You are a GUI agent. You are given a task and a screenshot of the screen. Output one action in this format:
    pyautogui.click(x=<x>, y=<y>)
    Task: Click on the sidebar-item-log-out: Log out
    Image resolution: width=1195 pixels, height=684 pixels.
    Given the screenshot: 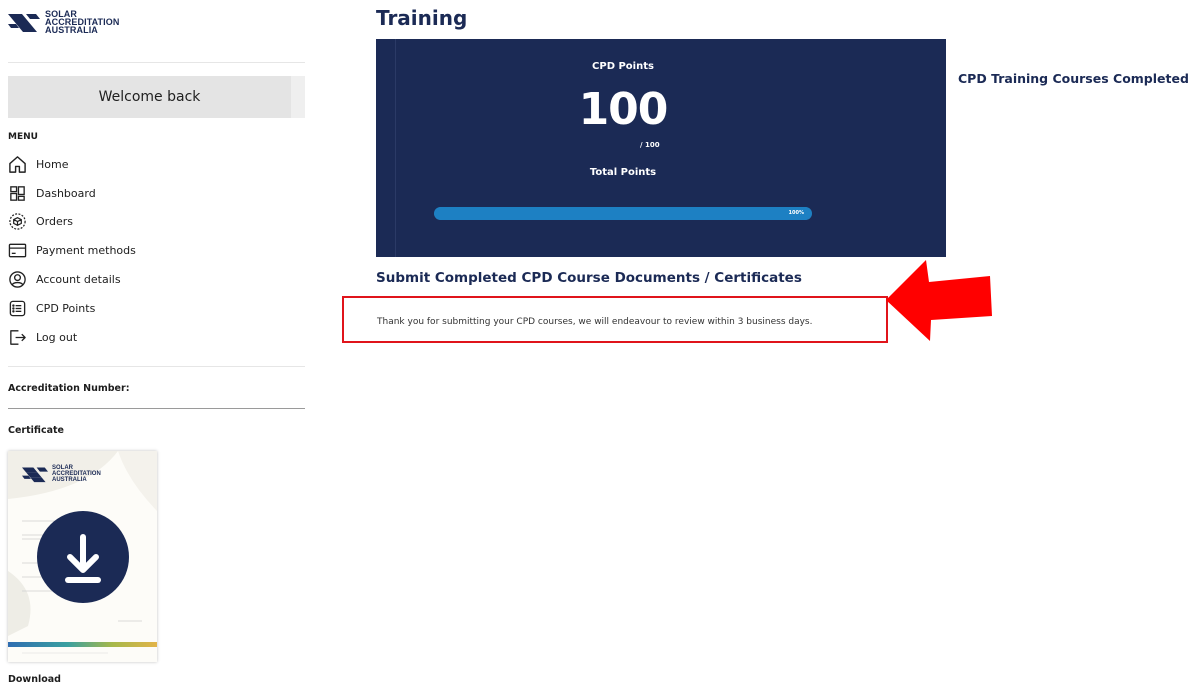 What is the action you would take?
    pyautogui.click(x=156, y=337)
    